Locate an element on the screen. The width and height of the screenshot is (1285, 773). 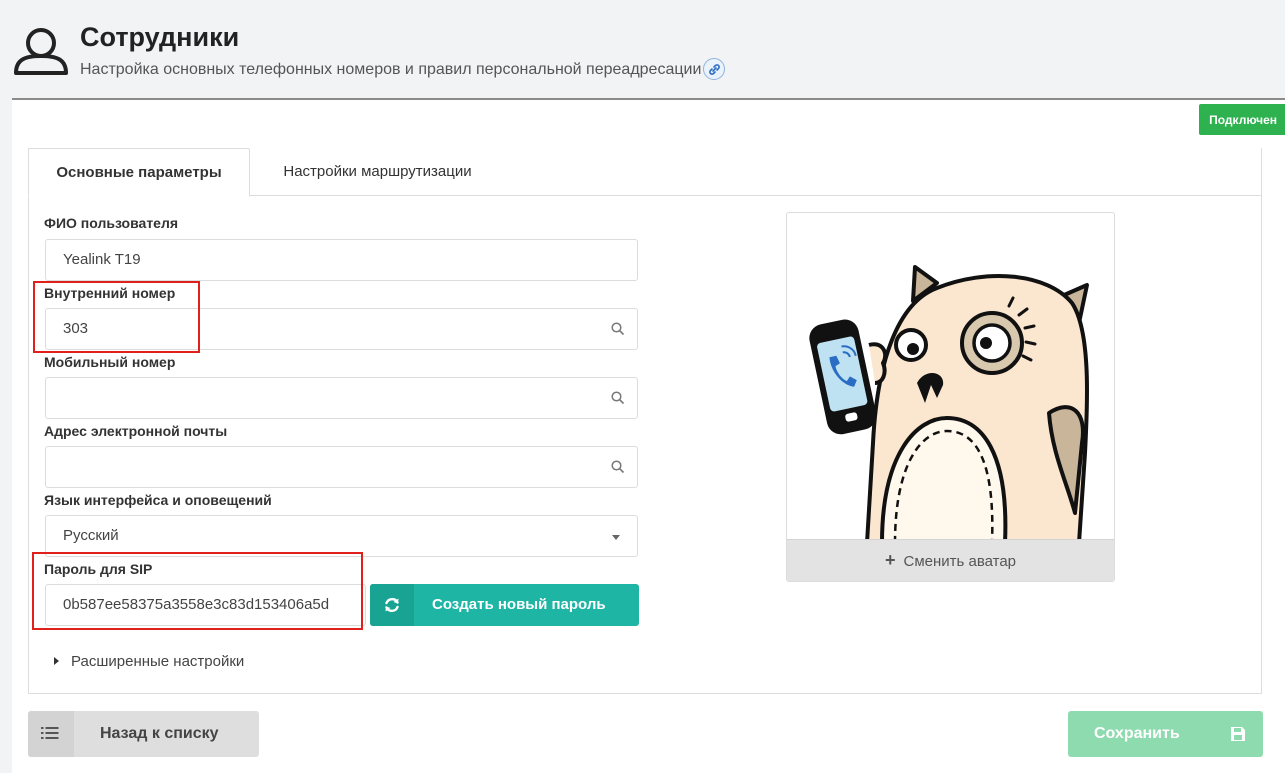
change-avatar-label: Сменить аватар is located at coordinates (960, 561).